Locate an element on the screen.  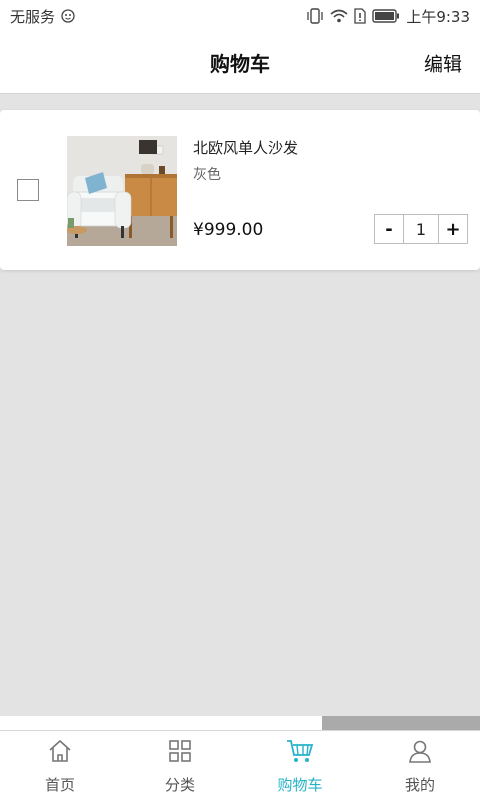
tab-cart: 购物车 is located at coordinates (300, 765).